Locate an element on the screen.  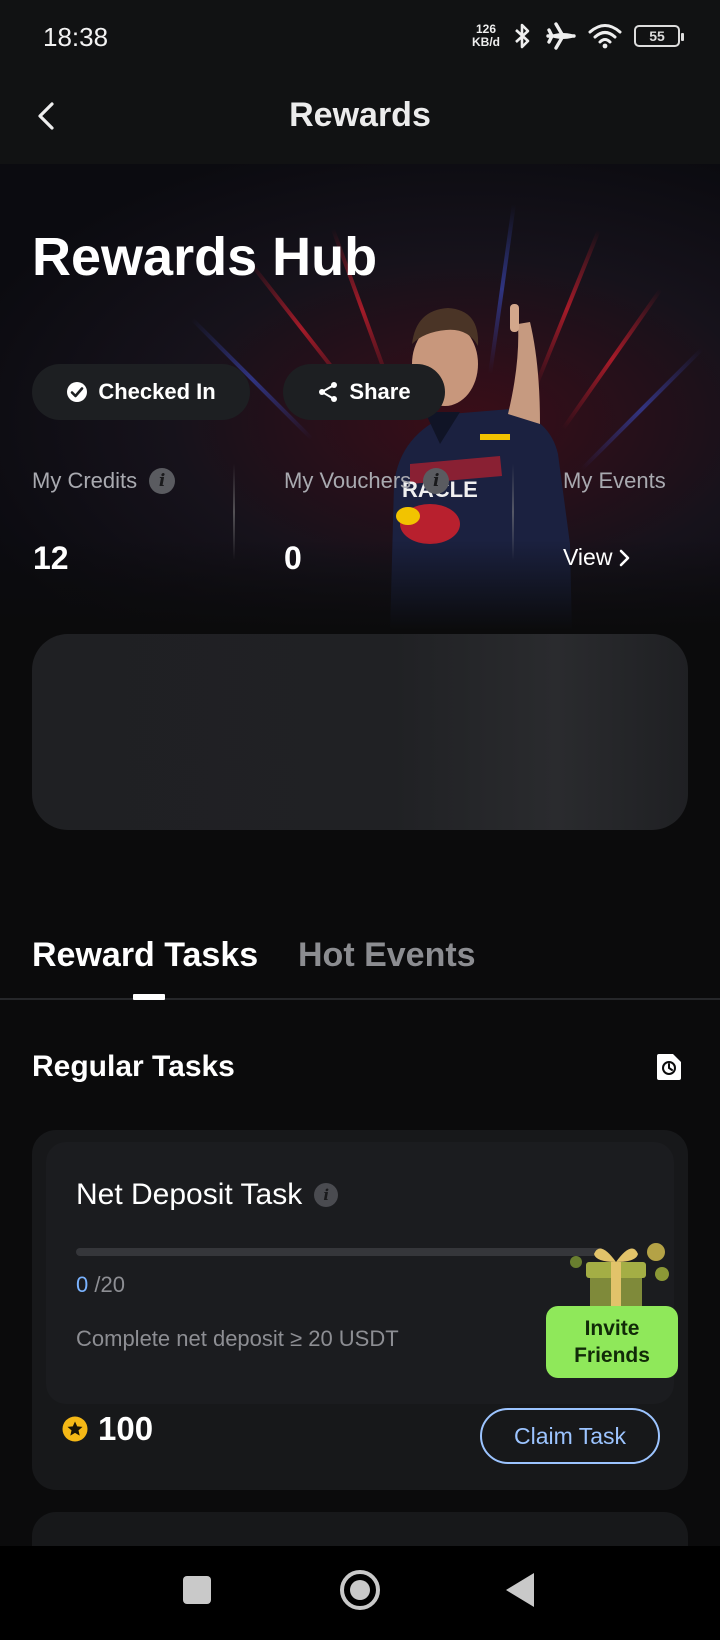
my-vouchers-label: My Vouchers i is located at coordinates (367, 481).